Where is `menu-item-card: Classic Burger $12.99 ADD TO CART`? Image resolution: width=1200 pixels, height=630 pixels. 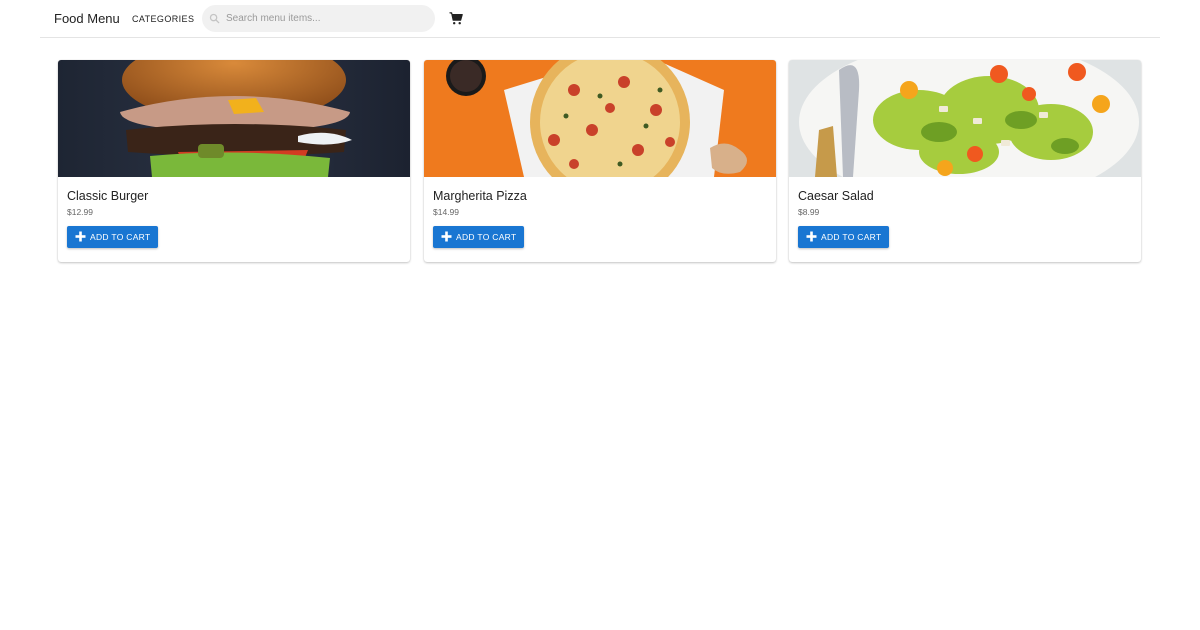 menu-item-card: Classic Burger $12.99 ADD TO CART is located at coordinates (234, 161).